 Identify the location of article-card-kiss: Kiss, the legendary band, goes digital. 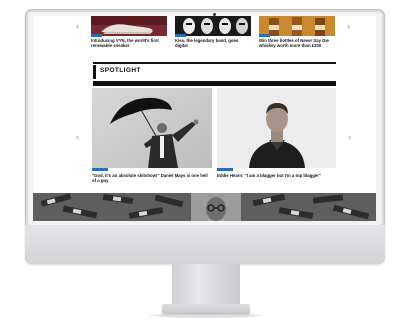
(213, 35).